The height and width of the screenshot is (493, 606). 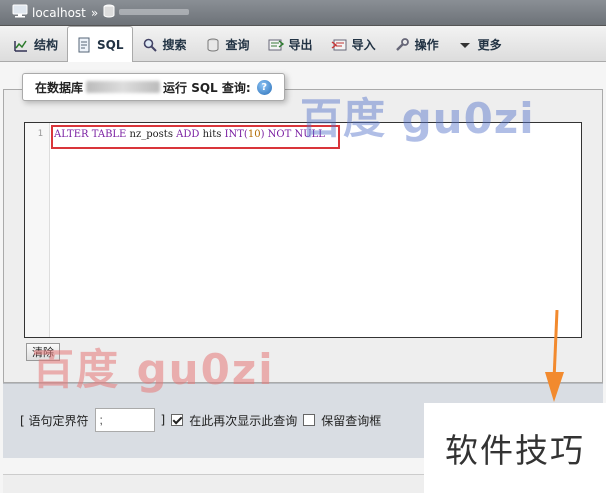 What do you see at coordinates (123, 87) in the screenshot?
I see `legend-database-name` at bounding box center [123, 87].